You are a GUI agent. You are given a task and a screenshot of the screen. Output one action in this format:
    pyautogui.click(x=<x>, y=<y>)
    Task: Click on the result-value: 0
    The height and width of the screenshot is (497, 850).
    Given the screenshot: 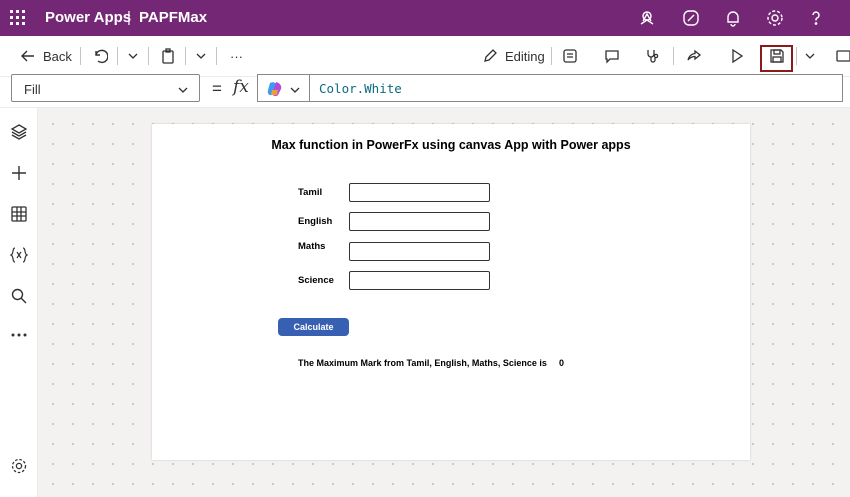 What is the action you would take?
    pyautogui.click(x=562, y=363)
    